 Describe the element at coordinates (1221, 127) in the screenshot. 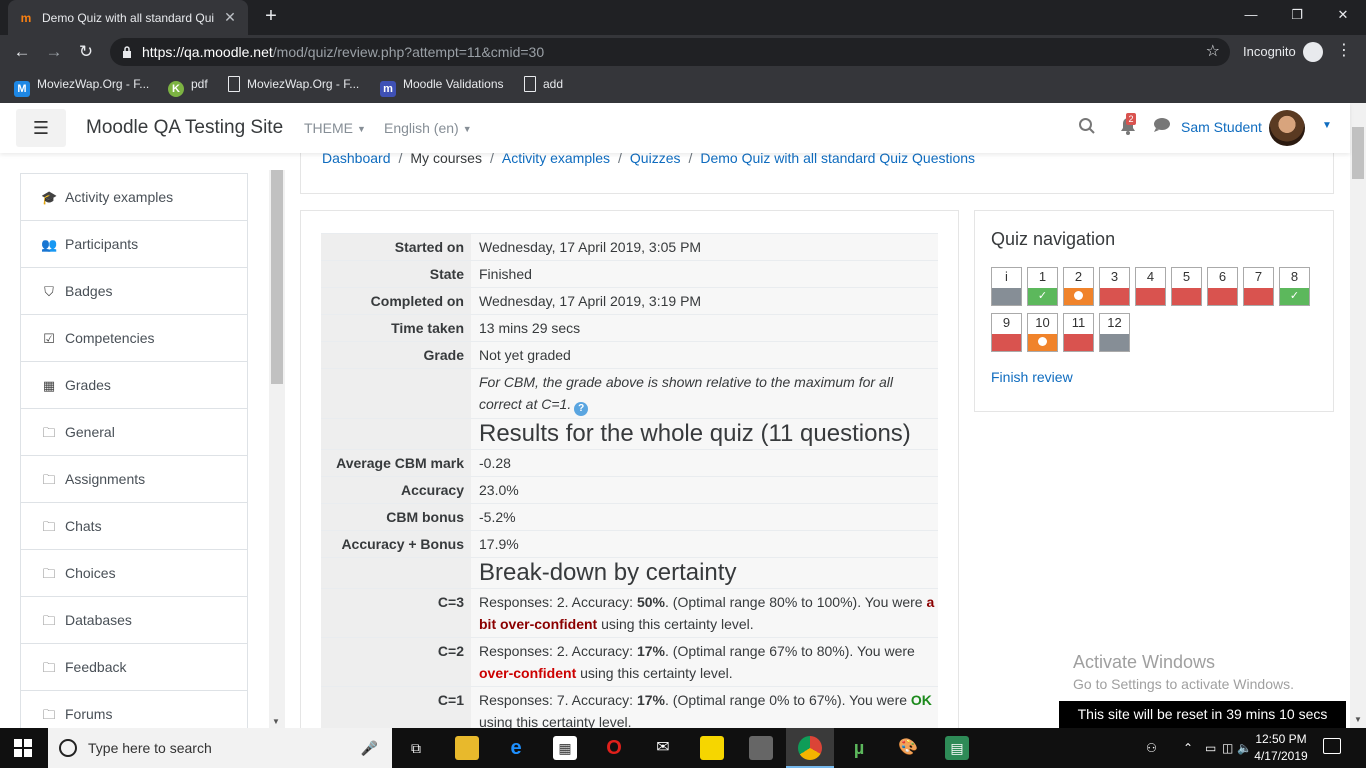

I see `user-menu: Sam Student` at that location.